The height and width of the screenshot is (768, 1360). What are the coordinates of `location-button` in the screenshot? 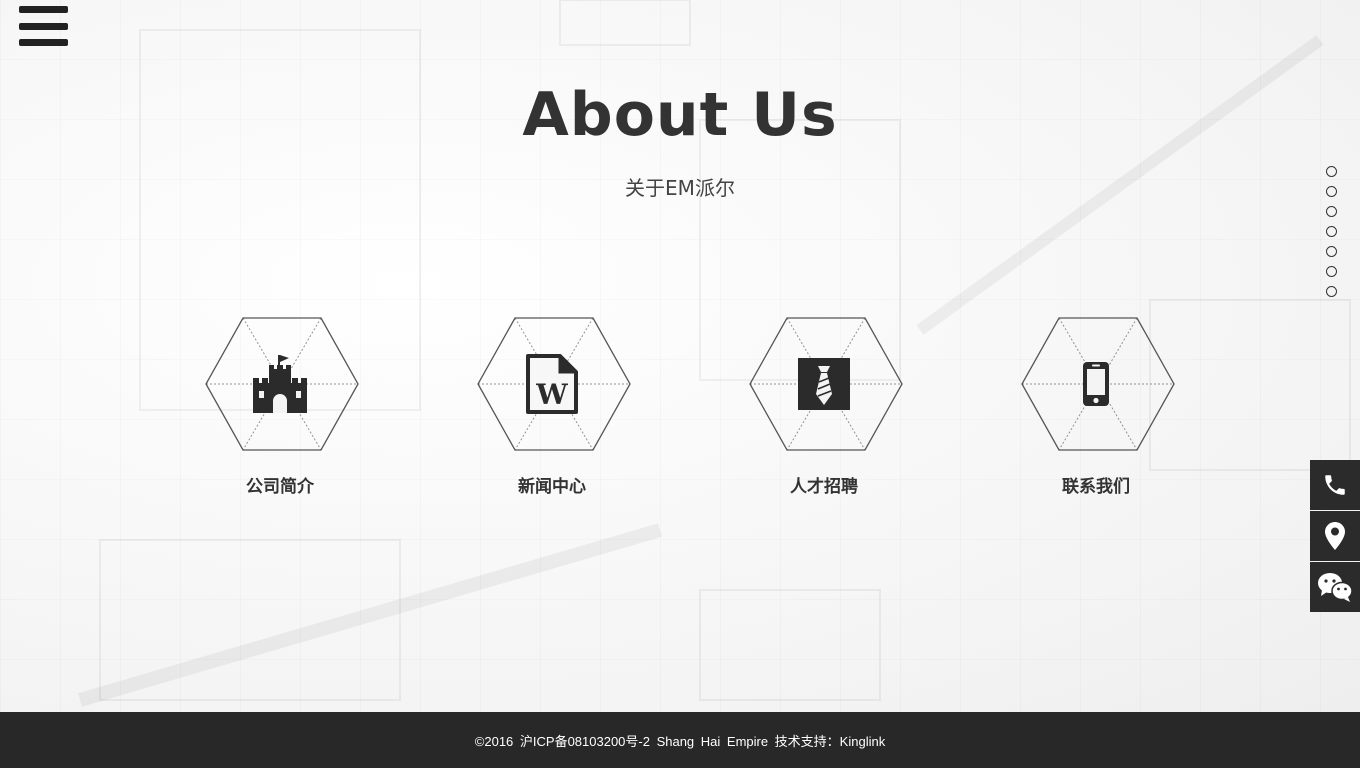 It's located at (1335, 536).